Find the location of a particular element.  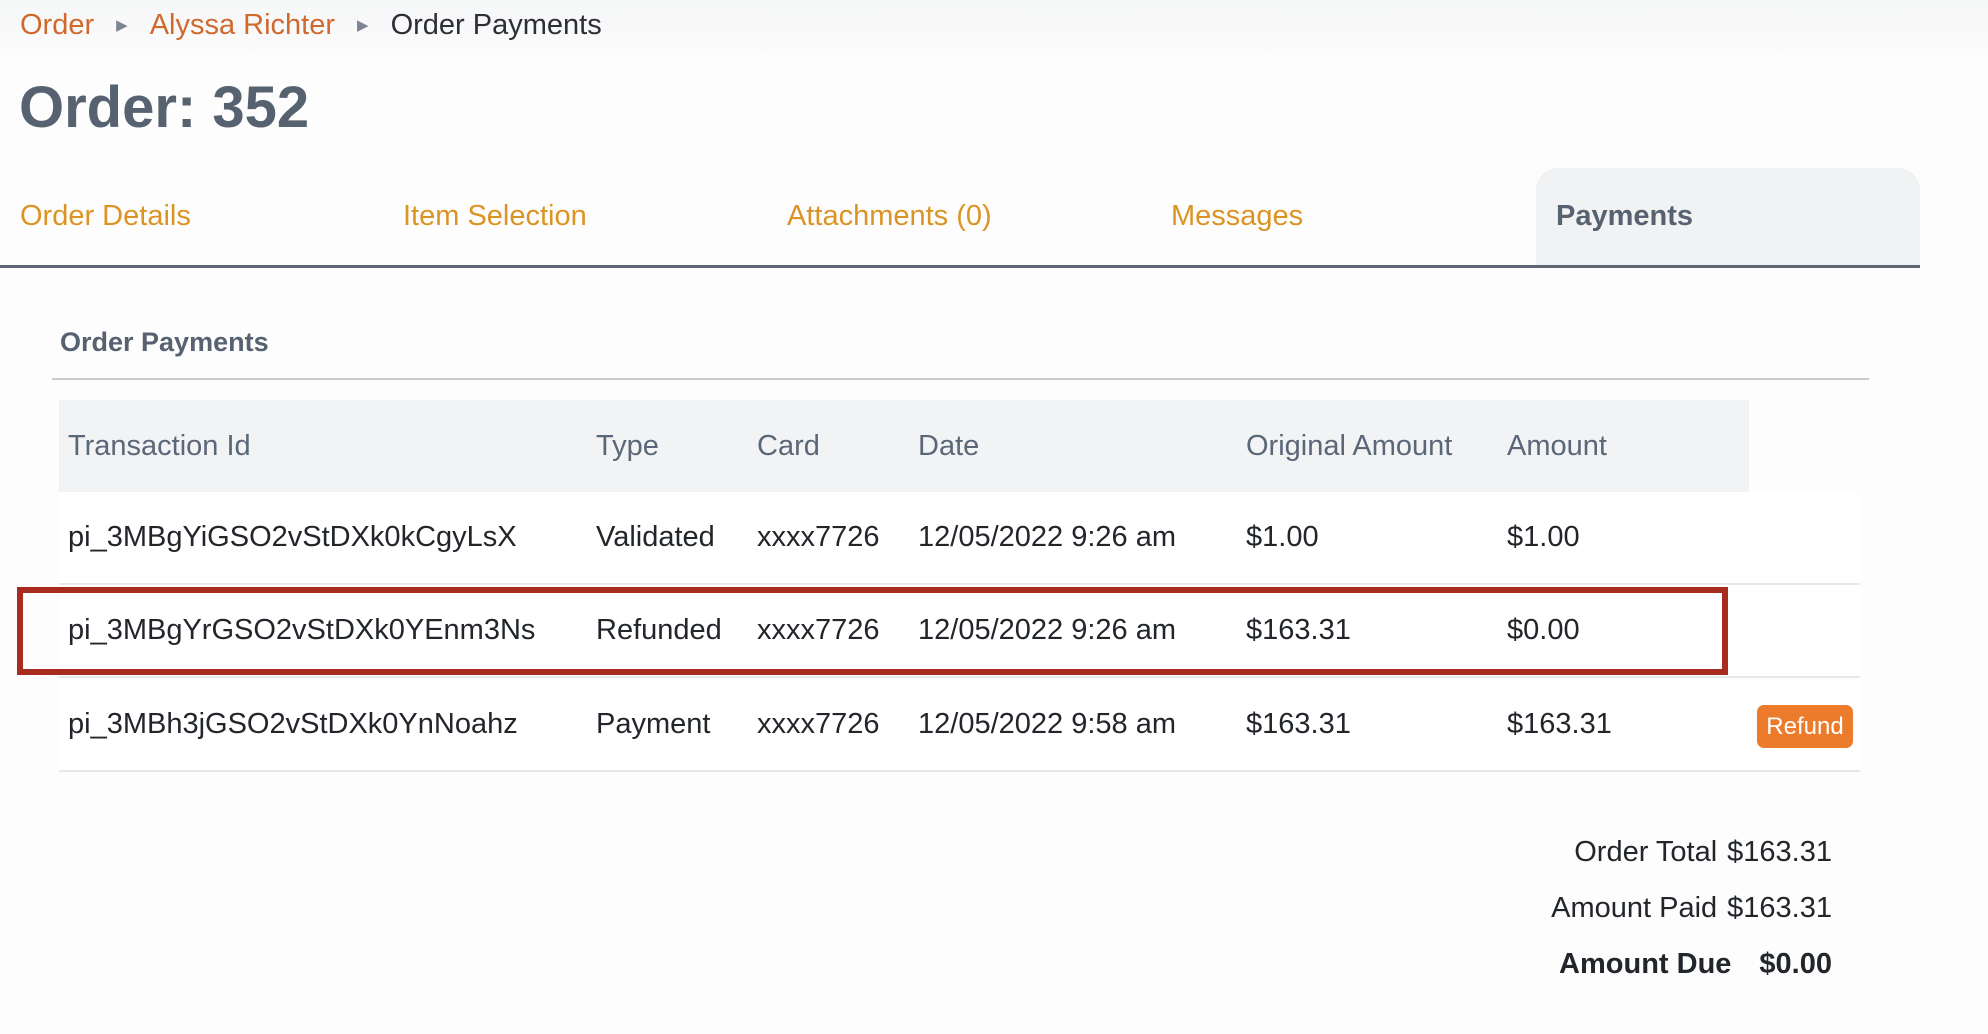

column-header-original-amount: Original Amount is located at coordinates (1349, 445).